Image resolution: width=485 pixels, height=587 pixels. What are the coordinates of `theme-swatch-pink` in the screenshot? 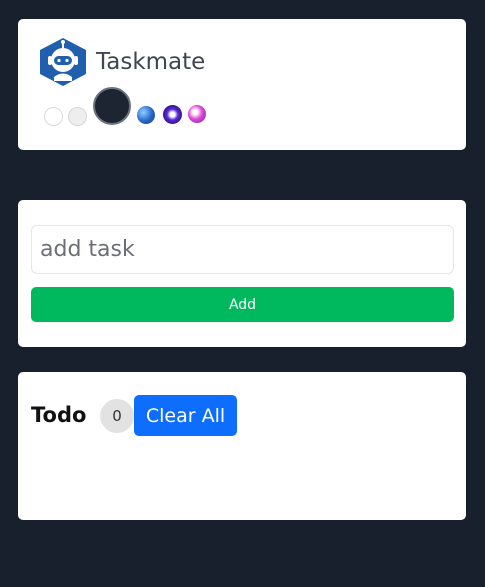 It's located at (197, 114).